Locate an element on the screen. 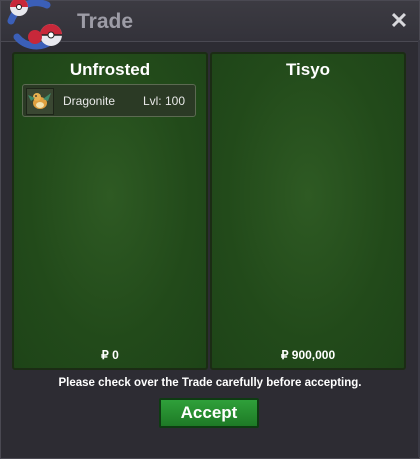 The height and width of the screenshot is (459, 420). money-offer: ₽ 900,000 is located at coordinates (308, 355).